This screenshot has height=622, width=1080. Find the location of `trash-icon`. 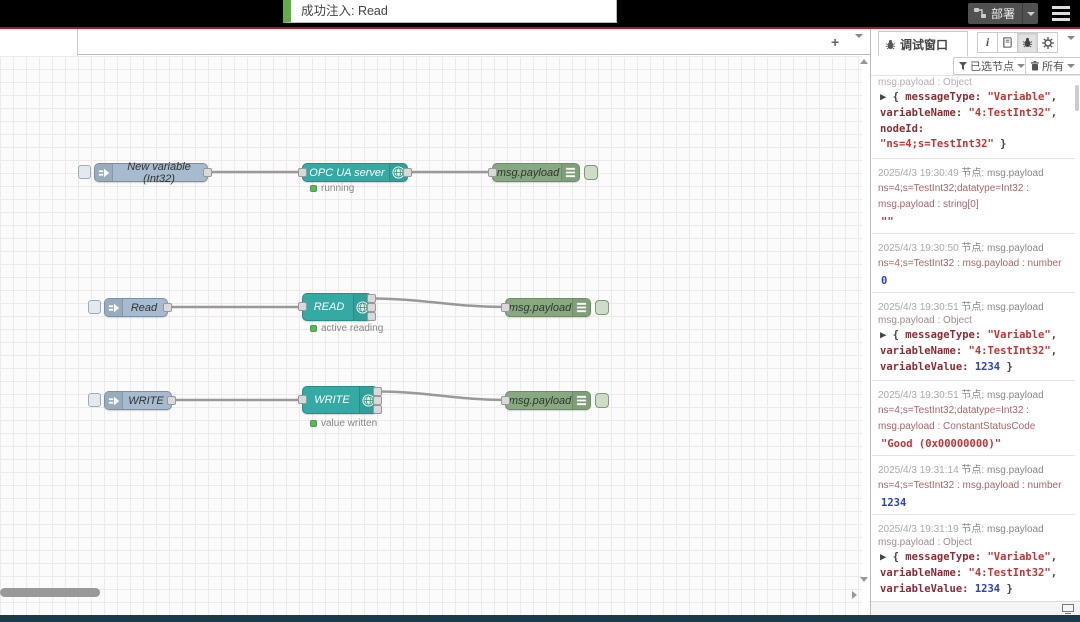

trash-icon is located at coordinates (1035, 66).